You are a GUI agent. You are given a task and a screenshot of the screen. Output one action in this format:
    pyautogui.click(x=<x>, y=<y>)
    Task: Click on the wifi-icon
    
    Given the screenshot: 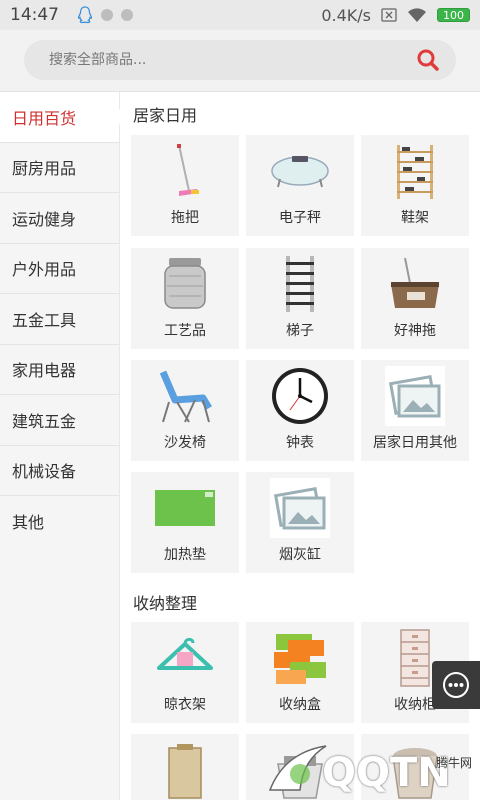 What is the action you would take?
    pyautogui.click(x=417, y=15)
    